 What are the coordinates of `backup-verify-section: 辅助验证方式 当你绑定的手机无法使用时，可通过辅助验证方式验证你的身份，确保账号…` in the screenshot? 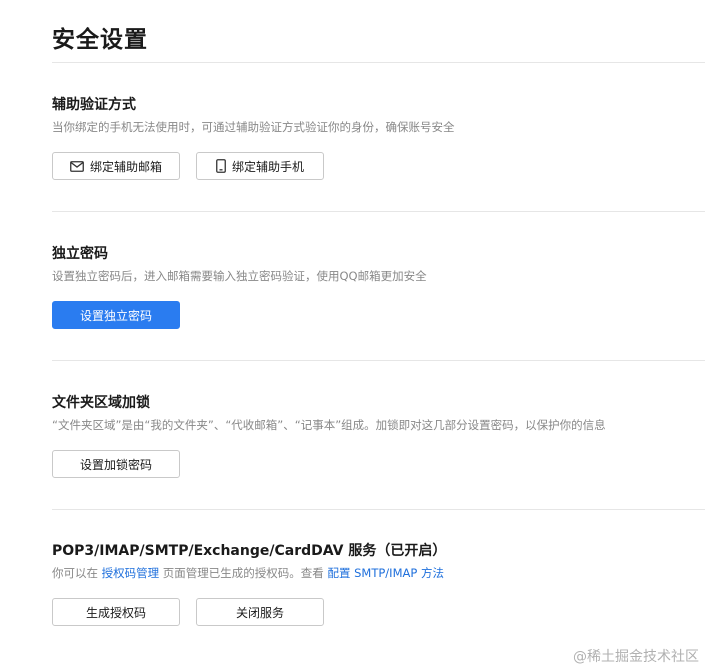 It's located at (378, 138).